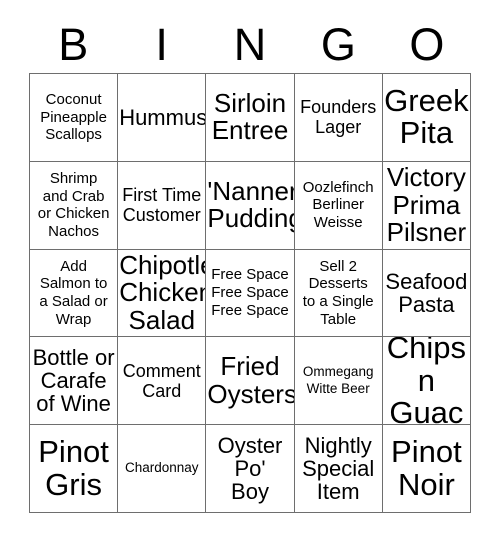 This screenshot has height=544, width=500. I want to click on bingo-cell-b4: Bottle or Carafe of Wine, so click(74, 381).